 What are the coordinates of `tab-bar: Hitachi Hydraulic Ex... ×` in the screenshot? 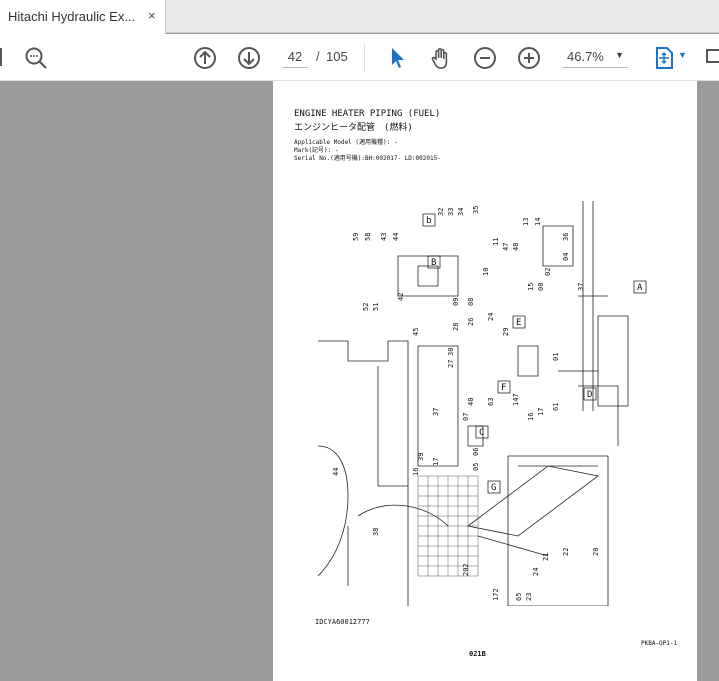 It's located at (359, 17).